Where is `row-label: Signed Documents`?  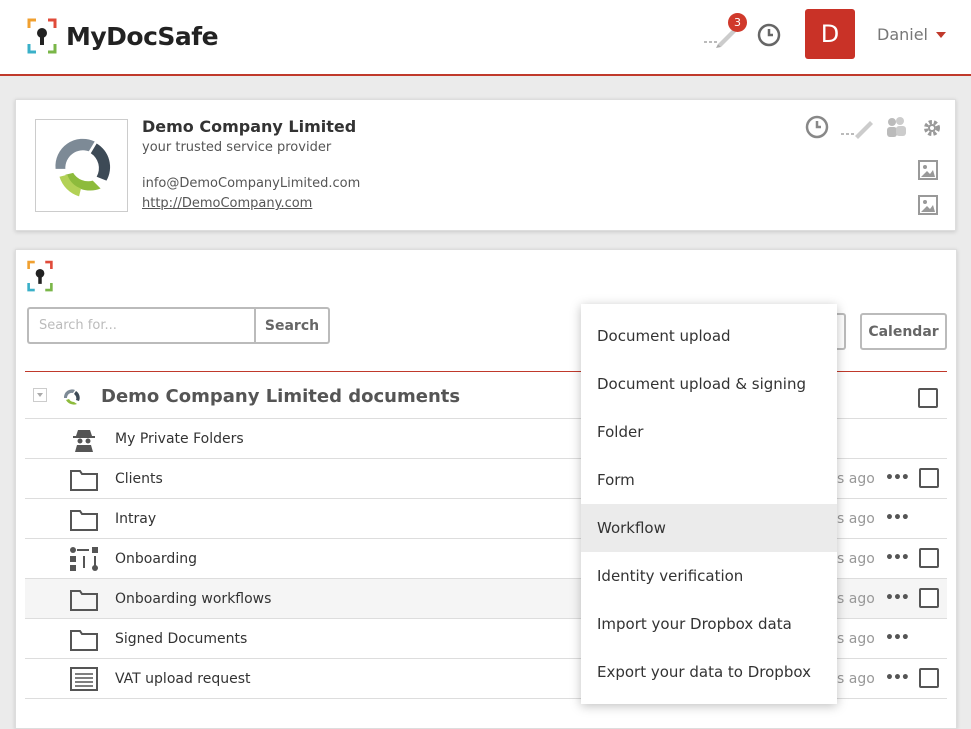
row-label: Signed Documents is located at coordinates (181, 639).